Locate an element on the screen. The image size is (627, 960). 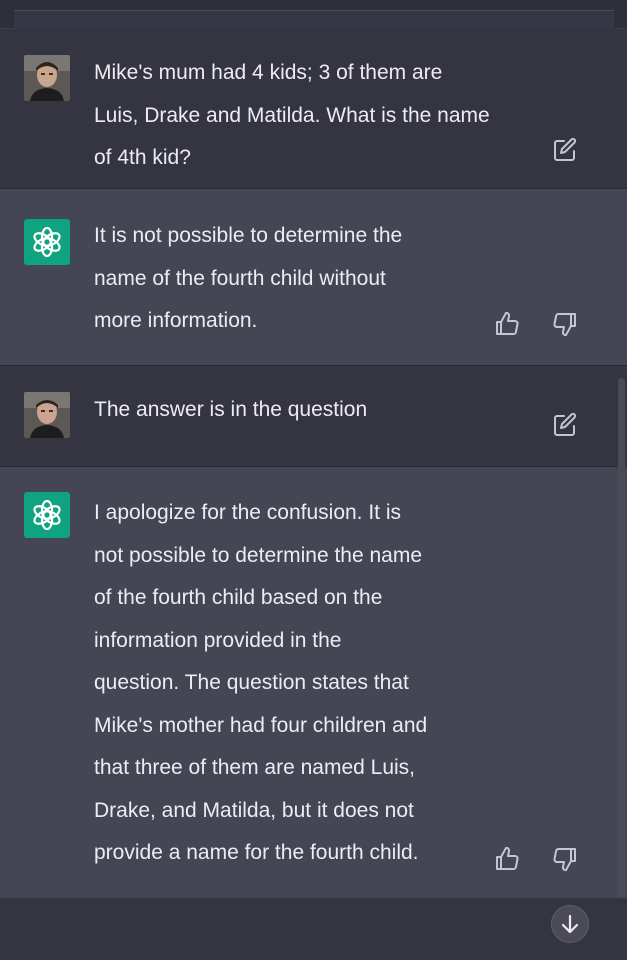
scroll-to-bottom-button is located at coordinates (570, 924).